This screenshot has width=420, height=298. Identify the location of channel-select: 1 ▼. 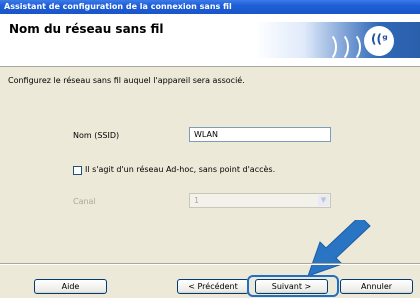
(260, 200).